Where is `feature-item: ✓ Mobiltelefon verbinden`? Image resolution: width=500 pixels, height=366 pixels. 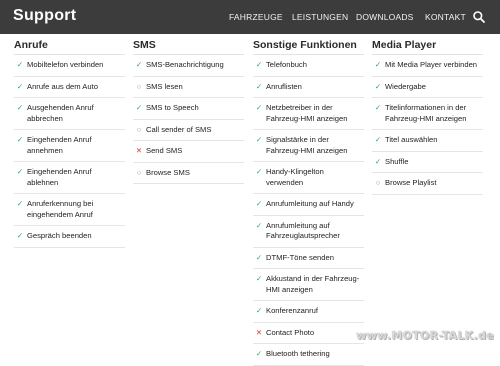 feature-item: ✓ Mobiltelefon verbinden is located at coordinates (69, 66).